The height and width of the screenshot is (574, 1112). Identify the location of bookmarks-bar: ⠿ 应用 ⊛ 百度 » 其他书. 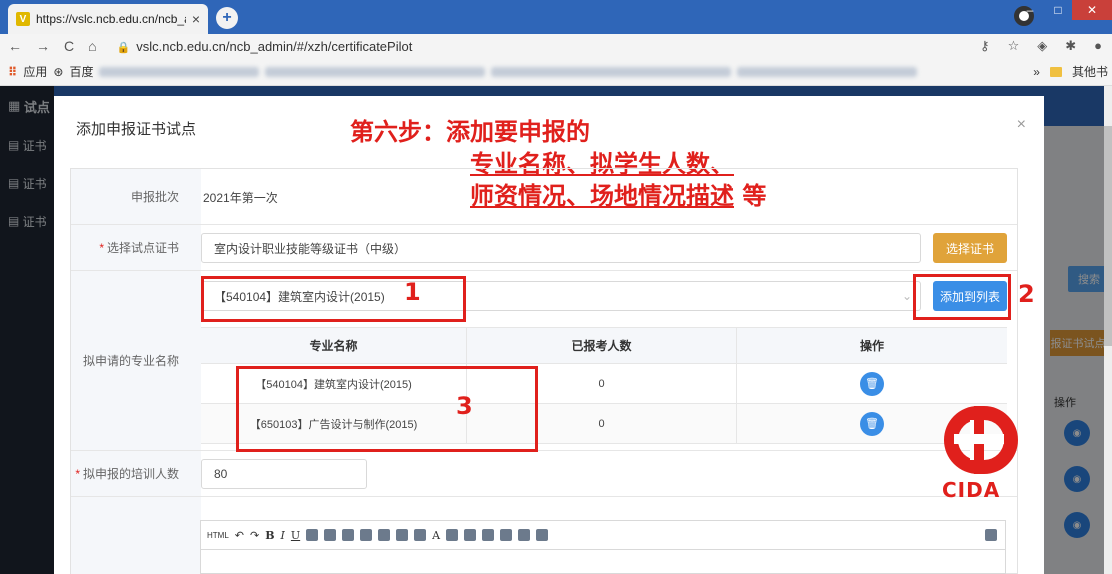
(556, 72).